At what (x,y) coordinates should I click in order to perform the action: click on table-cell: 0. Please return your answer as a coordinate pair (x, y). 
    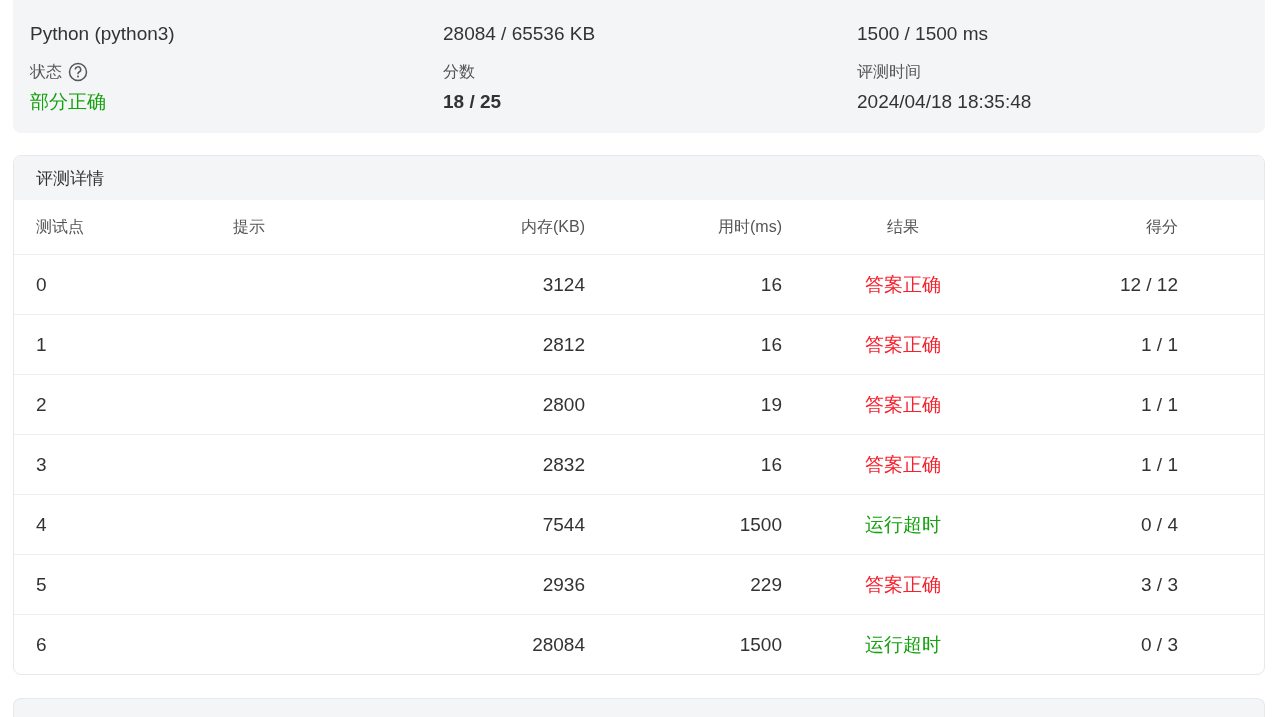
    Looking at the image, I should click on (41, 284).